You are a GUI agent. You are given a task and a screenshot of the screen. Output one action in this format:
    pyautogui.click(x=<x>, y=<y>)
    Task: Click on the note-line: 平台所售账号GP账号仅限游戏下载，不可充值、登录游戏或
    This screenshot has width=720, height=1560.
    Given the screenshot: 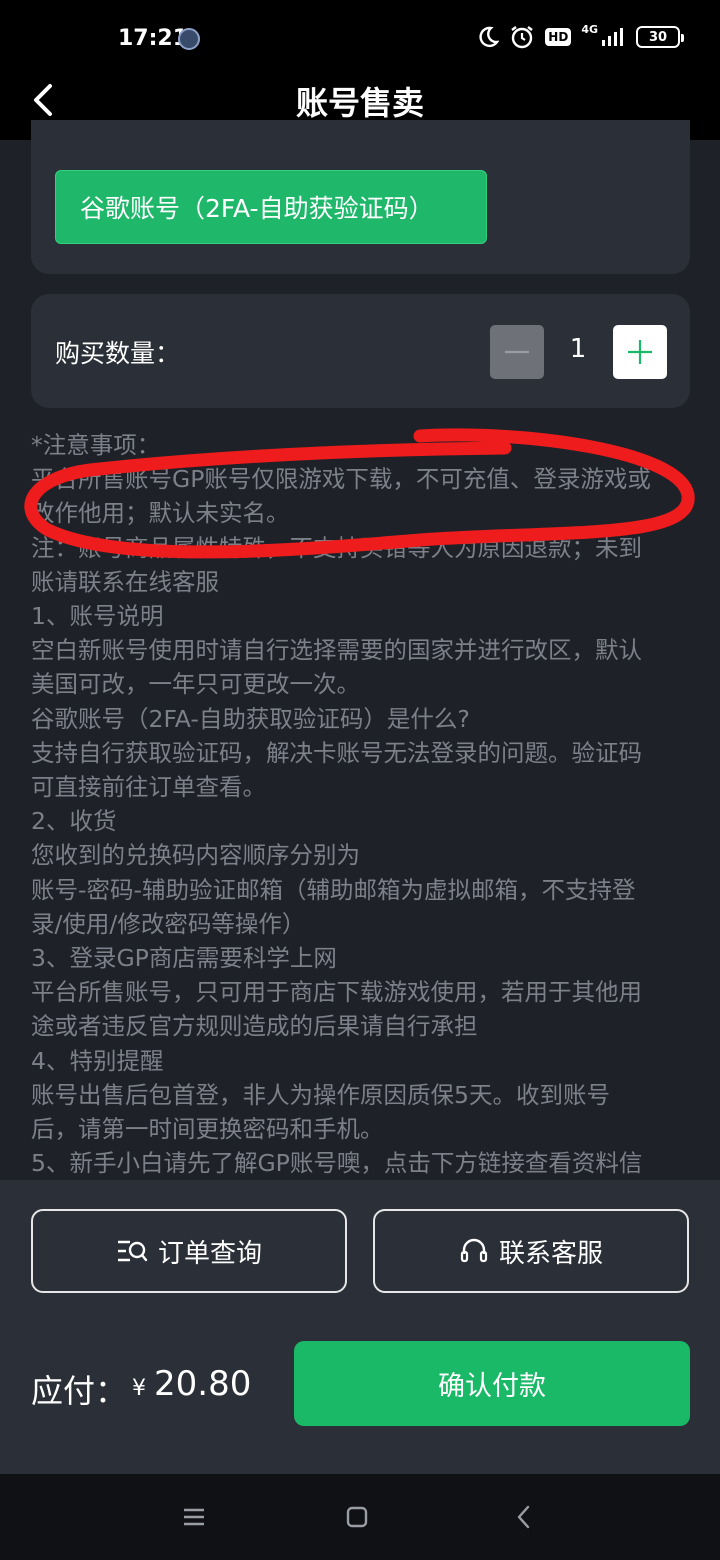 What is the action you would take?
    pyautogui.click(x=341, y=479)
    